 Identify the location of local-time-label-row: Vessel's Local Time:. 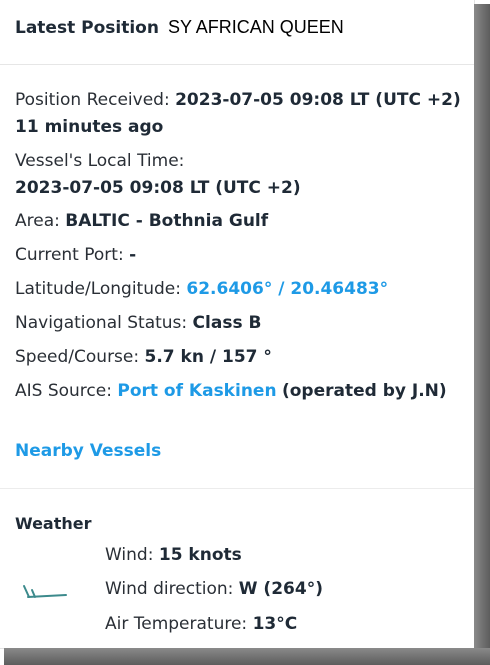
(99, 161).